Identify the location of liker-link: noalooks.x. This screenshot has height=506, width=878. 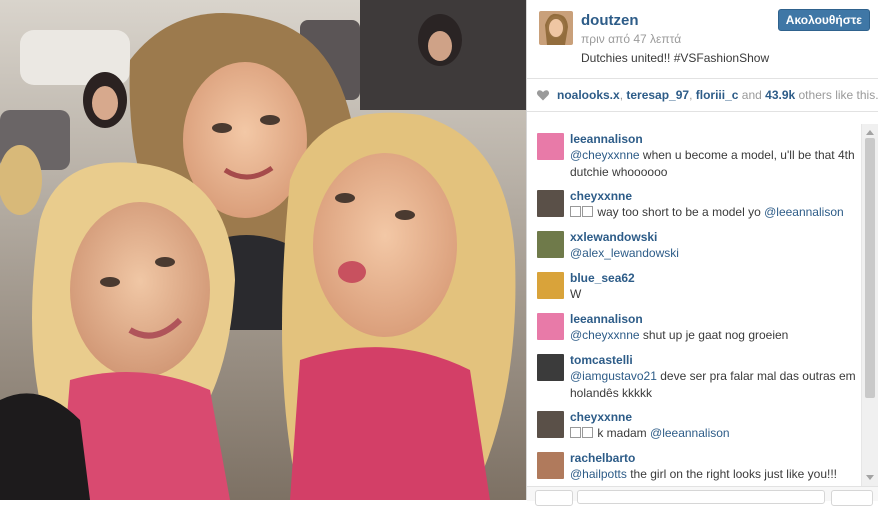
(588, 95).